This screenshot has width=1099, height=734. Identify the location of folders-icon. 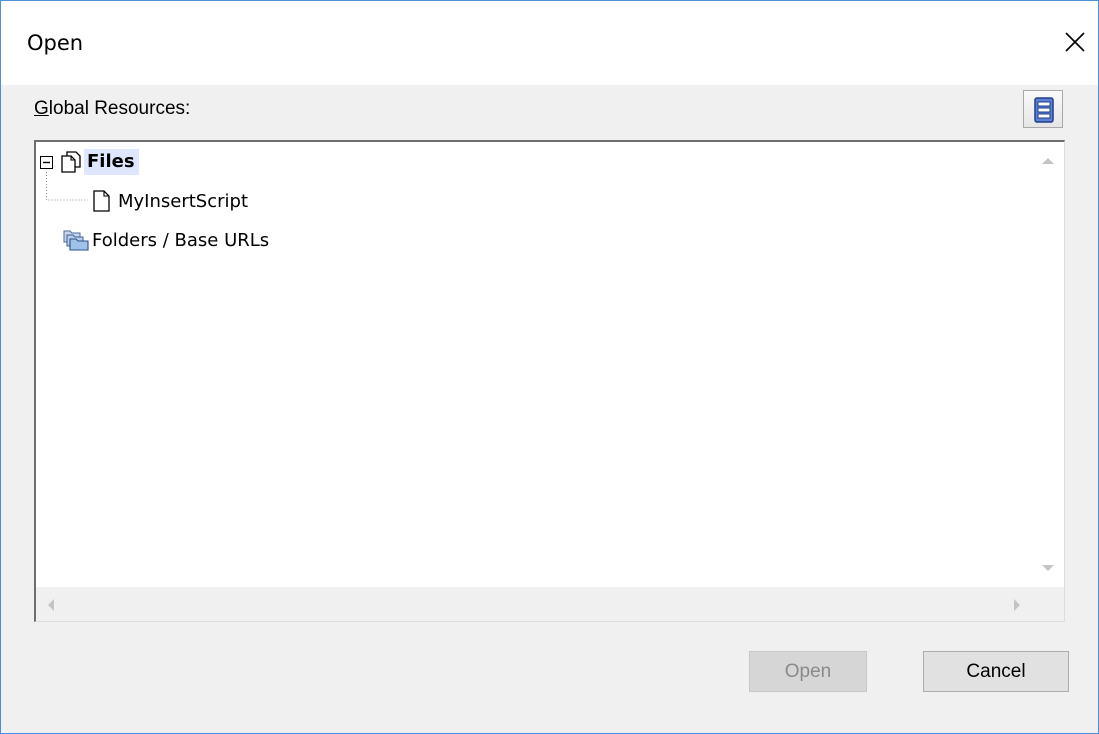
(76, 240).